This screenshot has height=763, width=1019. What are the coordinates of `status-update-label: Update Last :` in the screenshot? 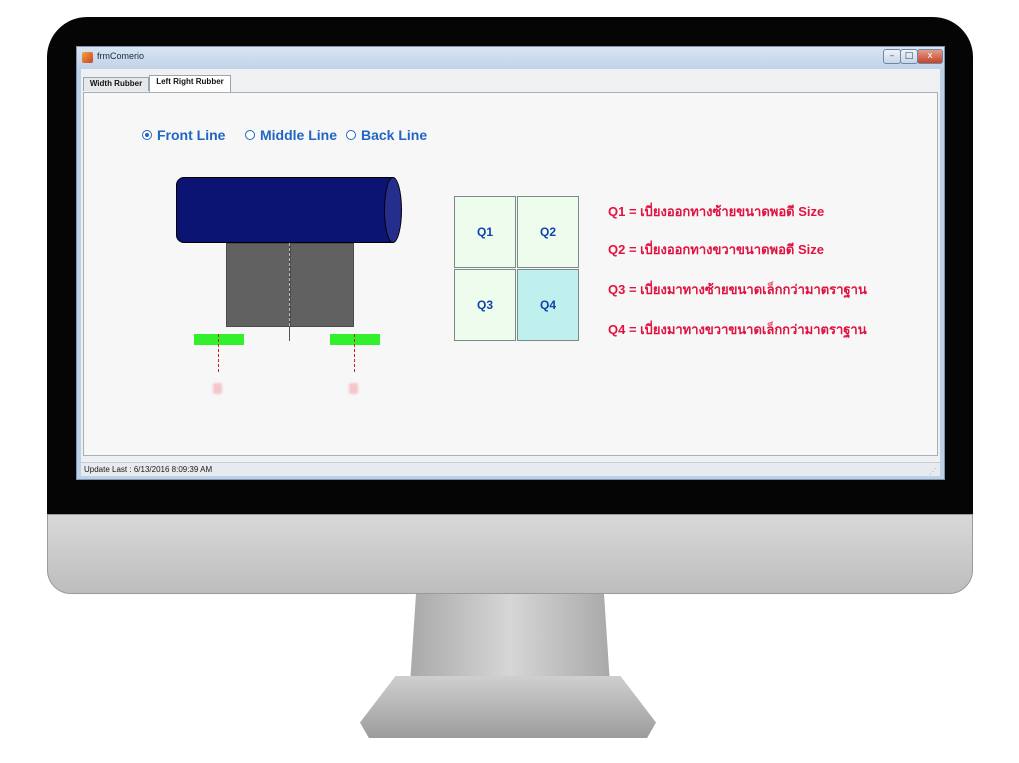 It's located at (108, 469).